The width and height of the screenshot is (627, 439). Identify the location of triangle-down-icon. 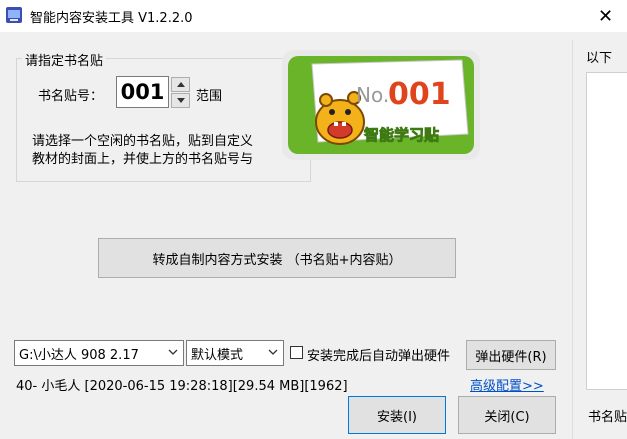
(180, 100).